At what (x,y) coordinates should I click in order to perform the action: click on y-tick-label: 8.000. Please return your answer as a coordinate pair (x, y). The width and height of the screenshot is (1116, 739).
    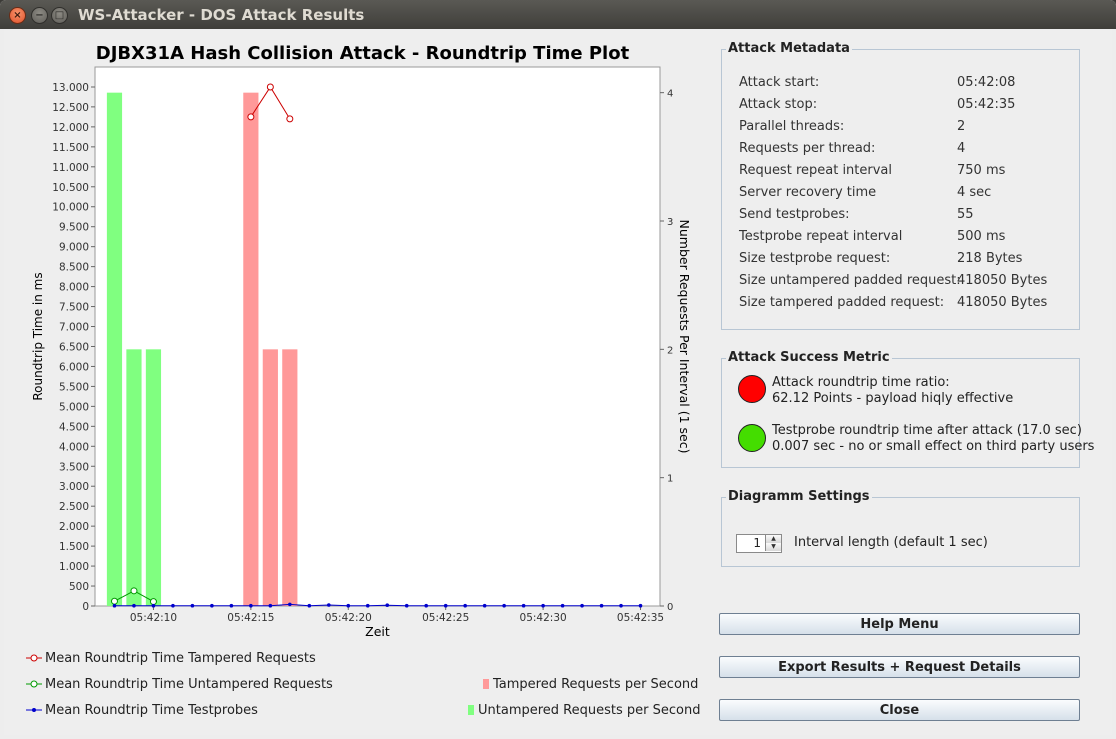
    Looking at the image, I should click on (74, 288).